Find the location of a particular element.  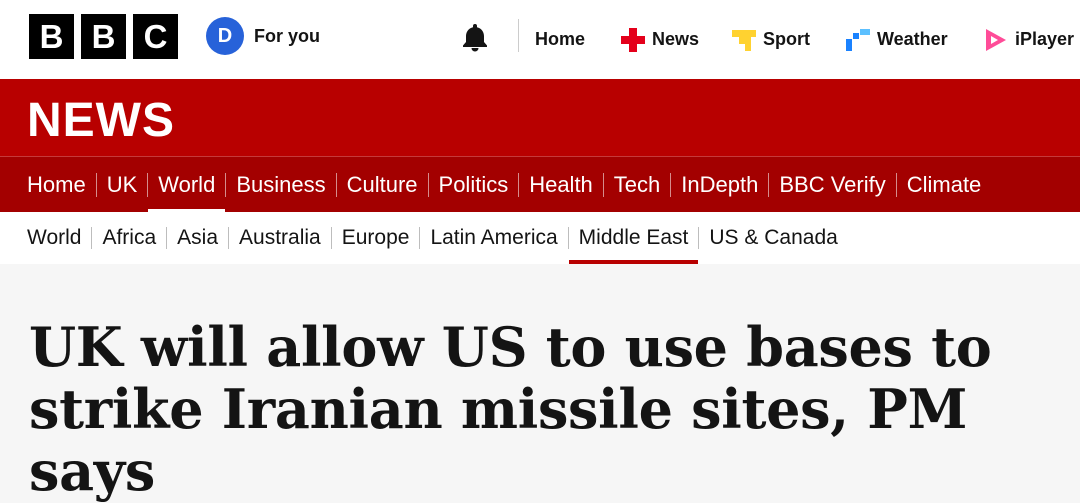

topnav-sport: Sport is located at coordinates (770, 39).